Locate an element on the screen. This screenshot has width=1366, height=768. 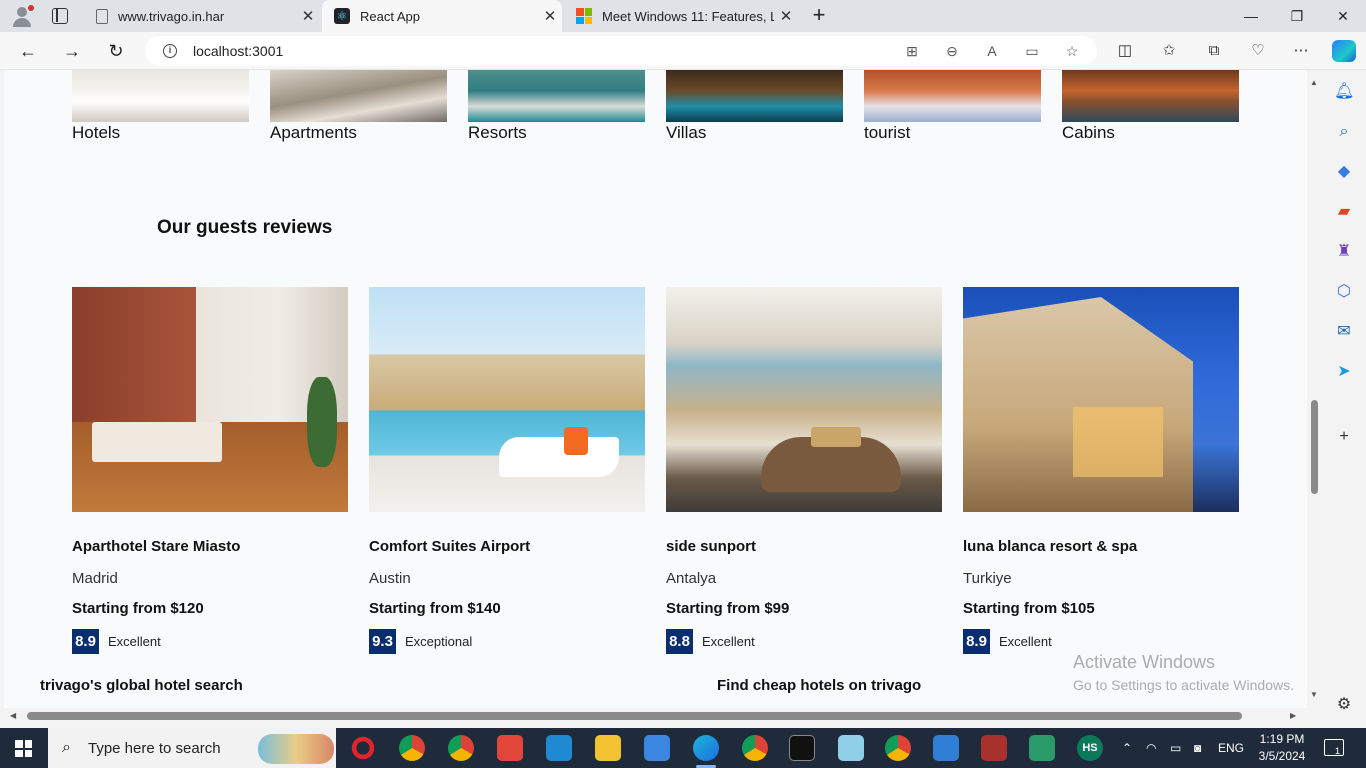
tab-title: www.trivago.in.har is located at coordinates (171, 16).